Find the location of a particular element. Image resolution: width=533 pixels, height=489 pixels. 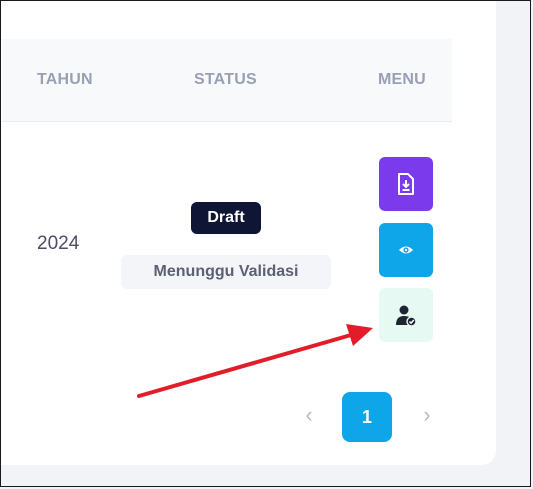

pdf-download-icon is located at coordinates (406, 184).